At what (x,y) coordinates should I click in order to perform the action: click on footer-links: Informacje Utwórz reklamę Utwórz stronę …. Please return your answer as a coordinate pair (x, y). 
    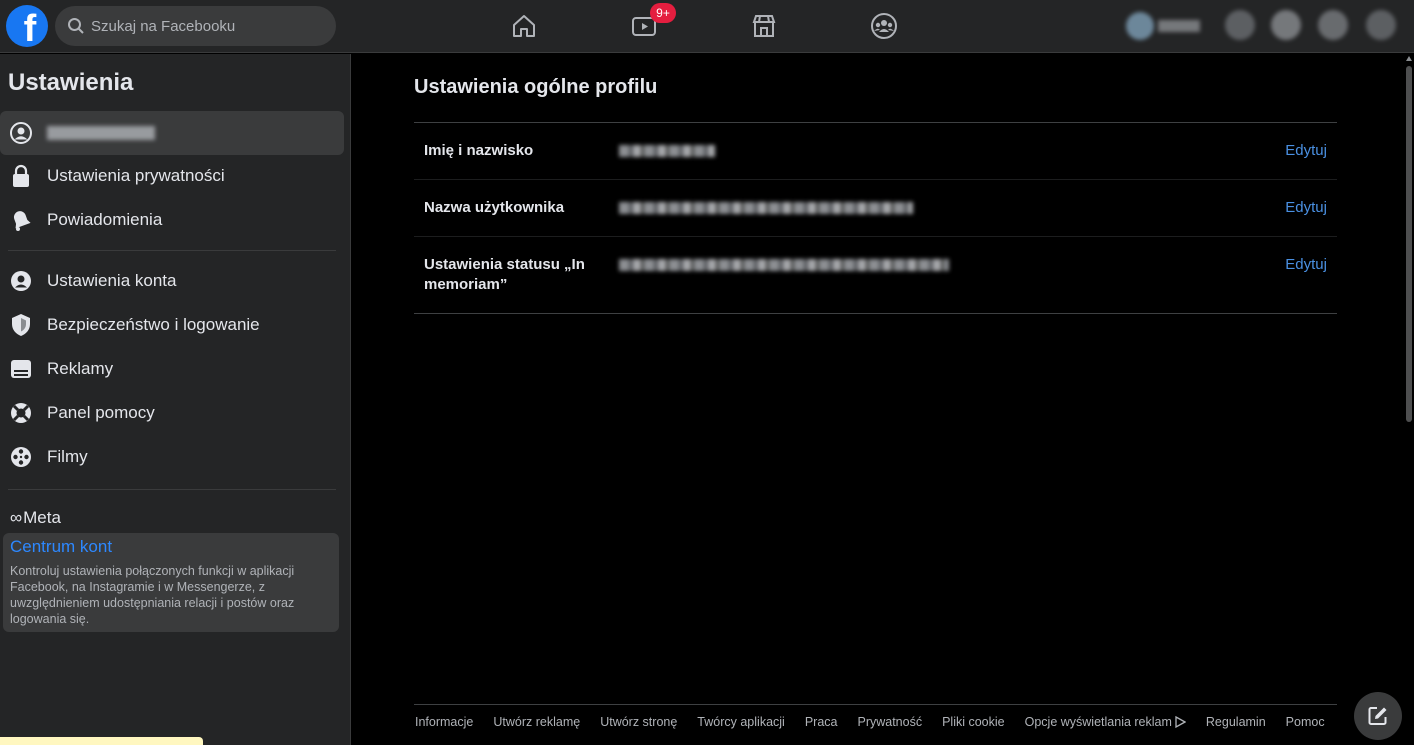
    Looking at the image, I should click on (880, 722).